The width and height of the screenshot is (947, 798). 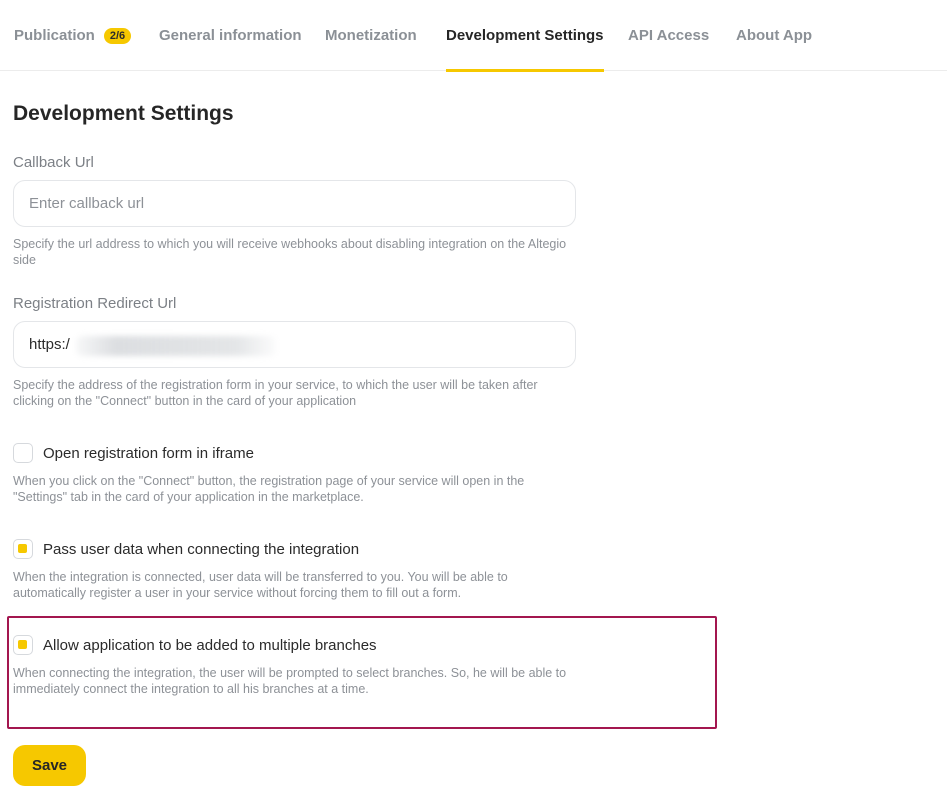 I want to click on tab-publication: Publication 2/6, so click(x=73, y=35).